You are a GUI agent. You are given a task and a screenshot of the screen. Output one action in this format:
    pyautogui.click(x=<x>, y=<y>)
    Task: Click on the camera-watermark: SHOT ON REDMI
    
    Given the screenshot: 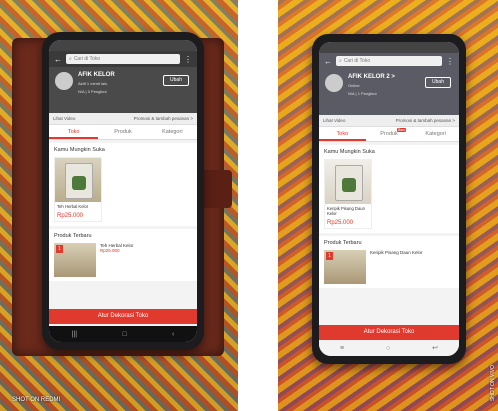 What is the action you would take?
    pyautogui.click(x=36, y=400)
    